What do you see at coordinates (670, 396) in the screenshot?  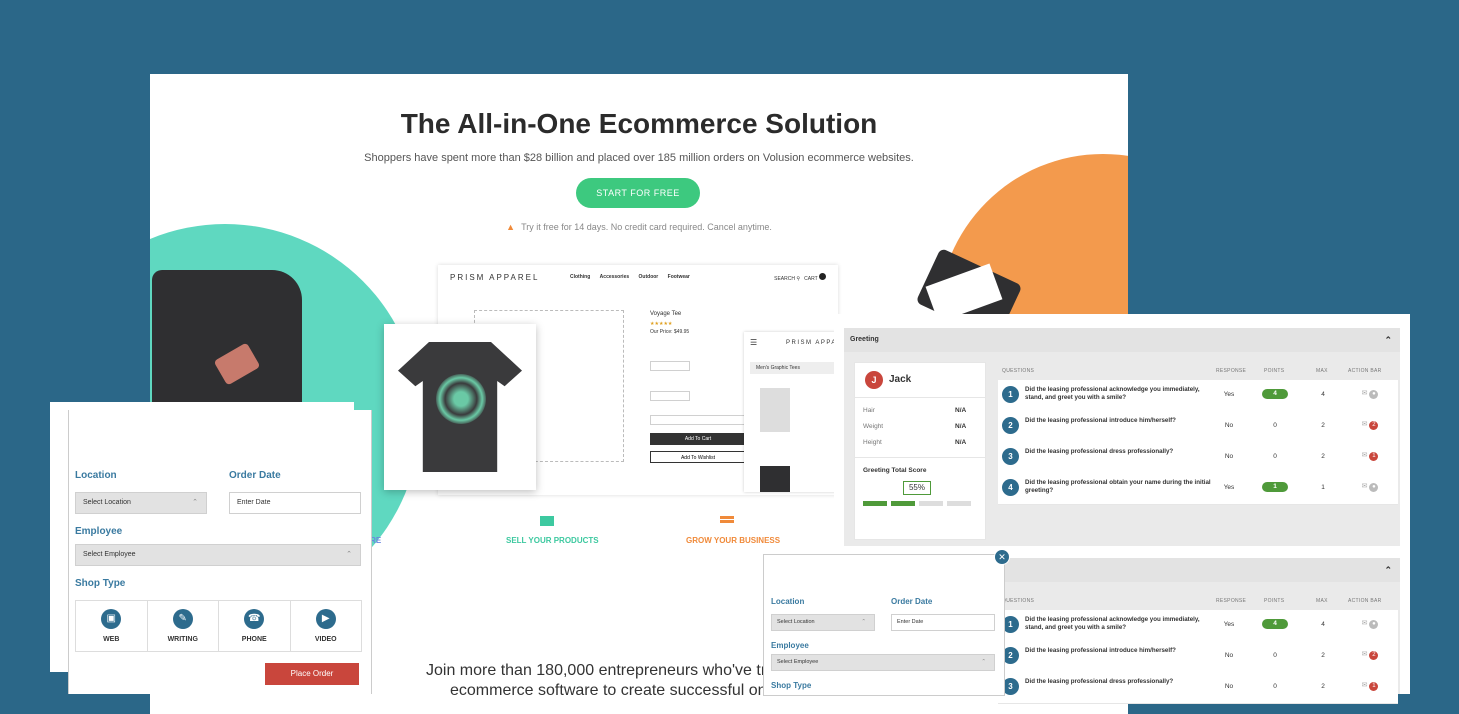 I see `size-select` at bounding box center [670, 396].